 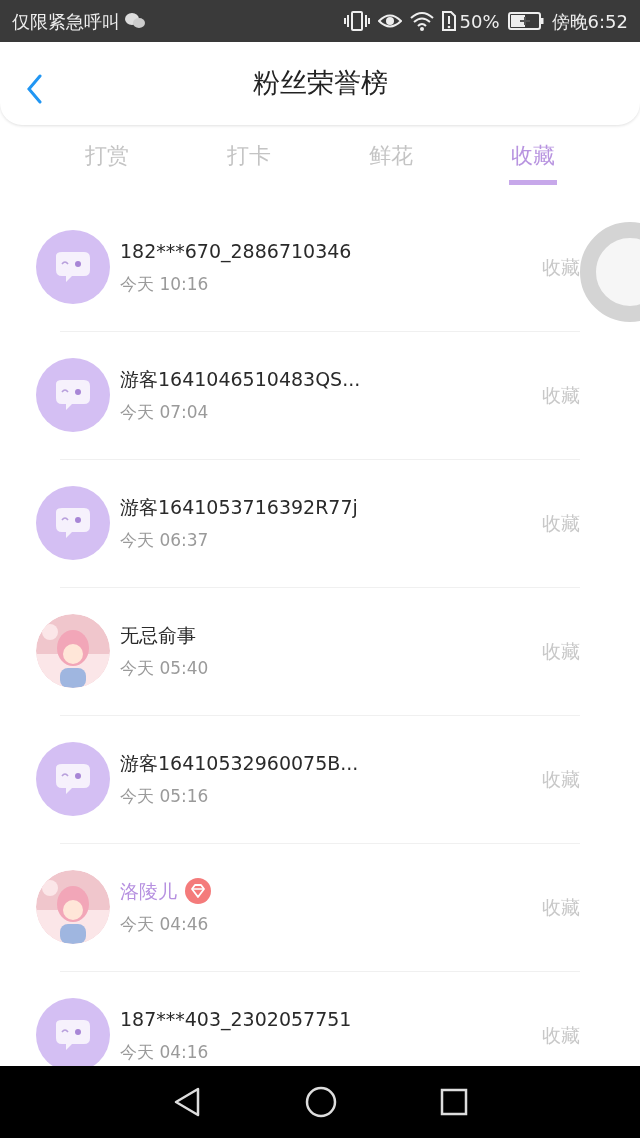 What do you see at coordinates (66, 21) in the screenshot?
I see `carrier-text: 仅限紧急呼叫` at bounding box center [66, 21].